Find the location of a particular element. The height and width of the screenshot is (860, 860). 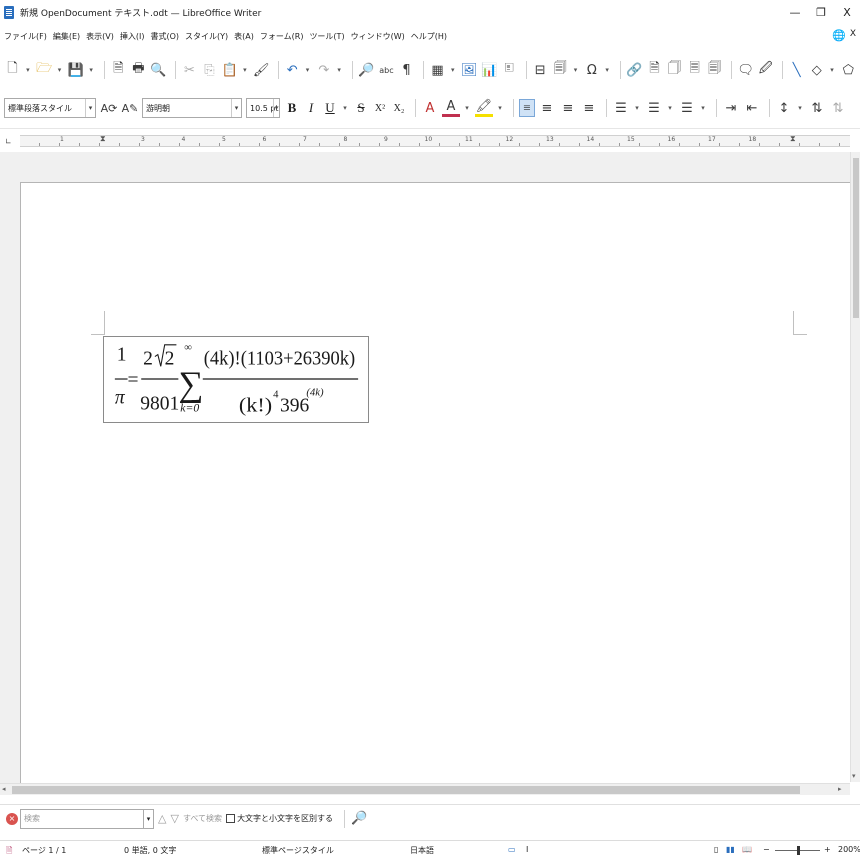

vertical-scroll-thumb is located at coordinates (856, 238).